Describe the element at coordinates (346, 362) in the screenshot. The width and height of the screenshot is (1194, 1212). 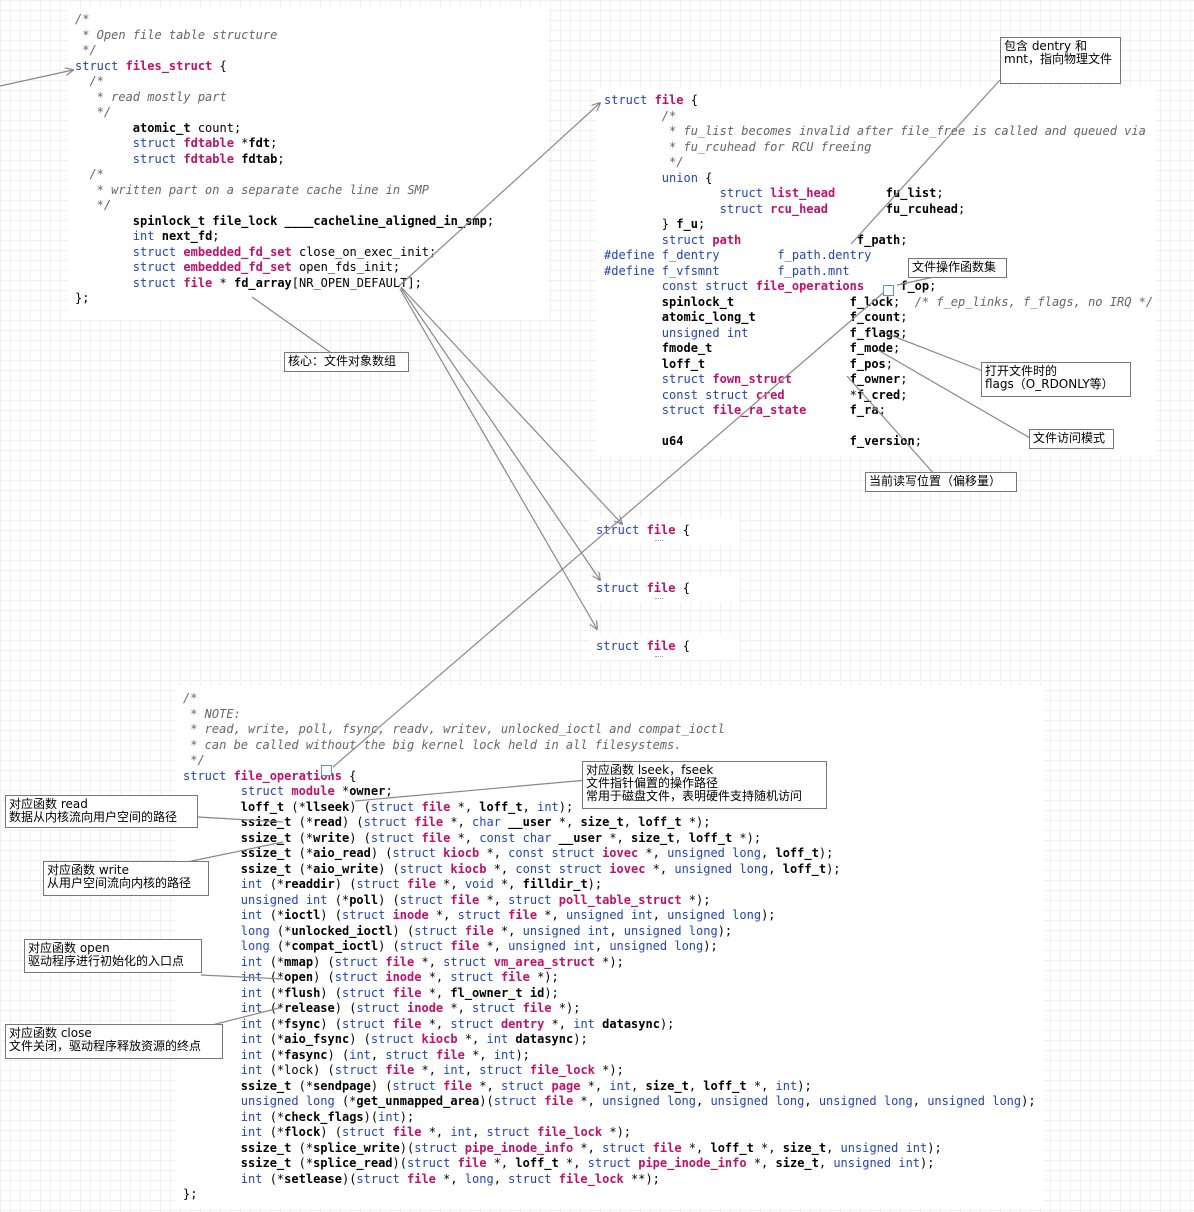
I see `annotation-core-array: 核心：文件对象数组` at that location.